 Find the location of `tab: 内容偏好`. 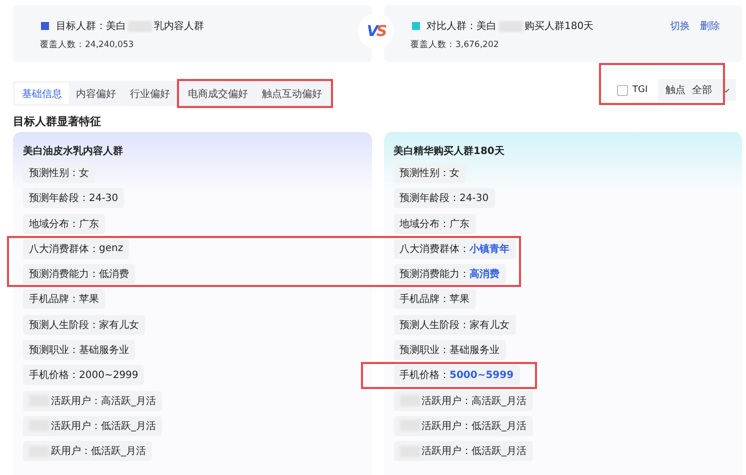

tab: 内容偏好 is located at coordinates (96, 93).